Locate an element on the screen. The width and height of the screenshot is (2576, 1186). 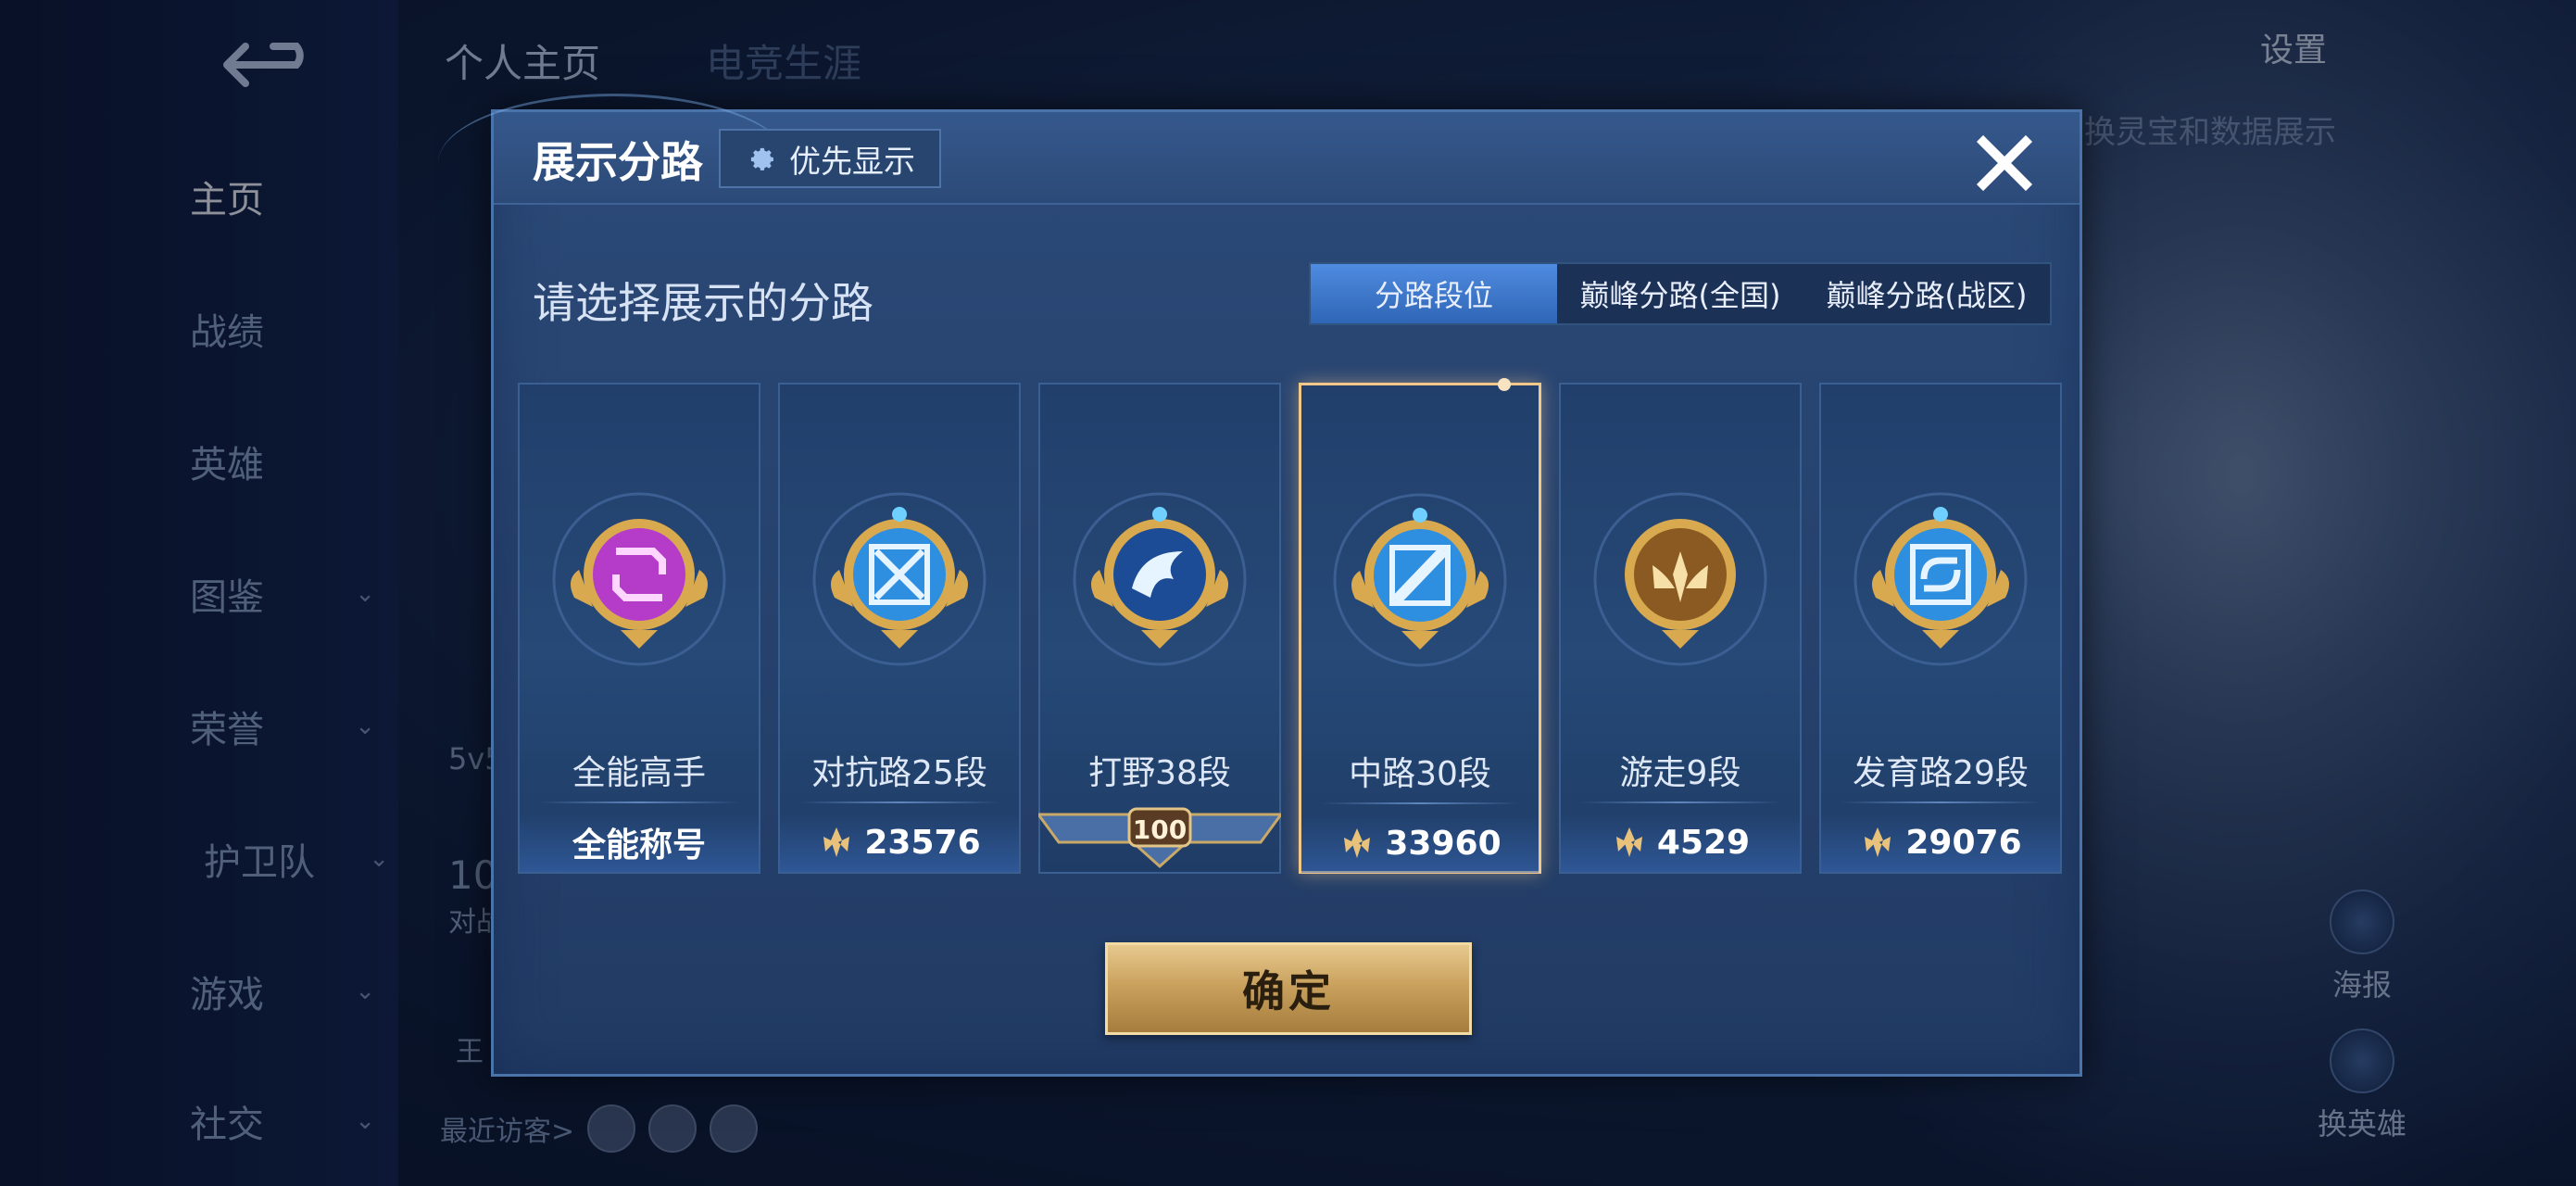
rank-number: 100 is located at coordinates (1159, 829).